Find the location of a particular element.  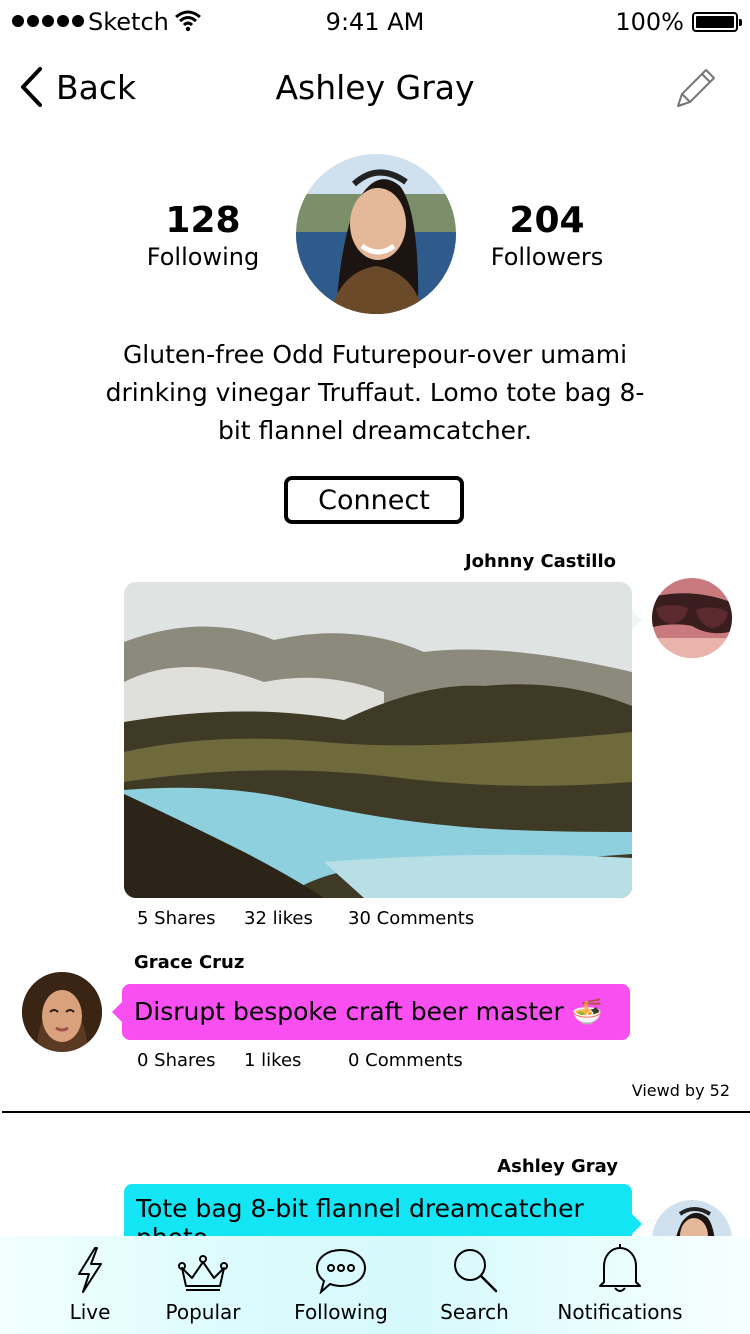

profile-avatar is located at coordinates (376, 234).